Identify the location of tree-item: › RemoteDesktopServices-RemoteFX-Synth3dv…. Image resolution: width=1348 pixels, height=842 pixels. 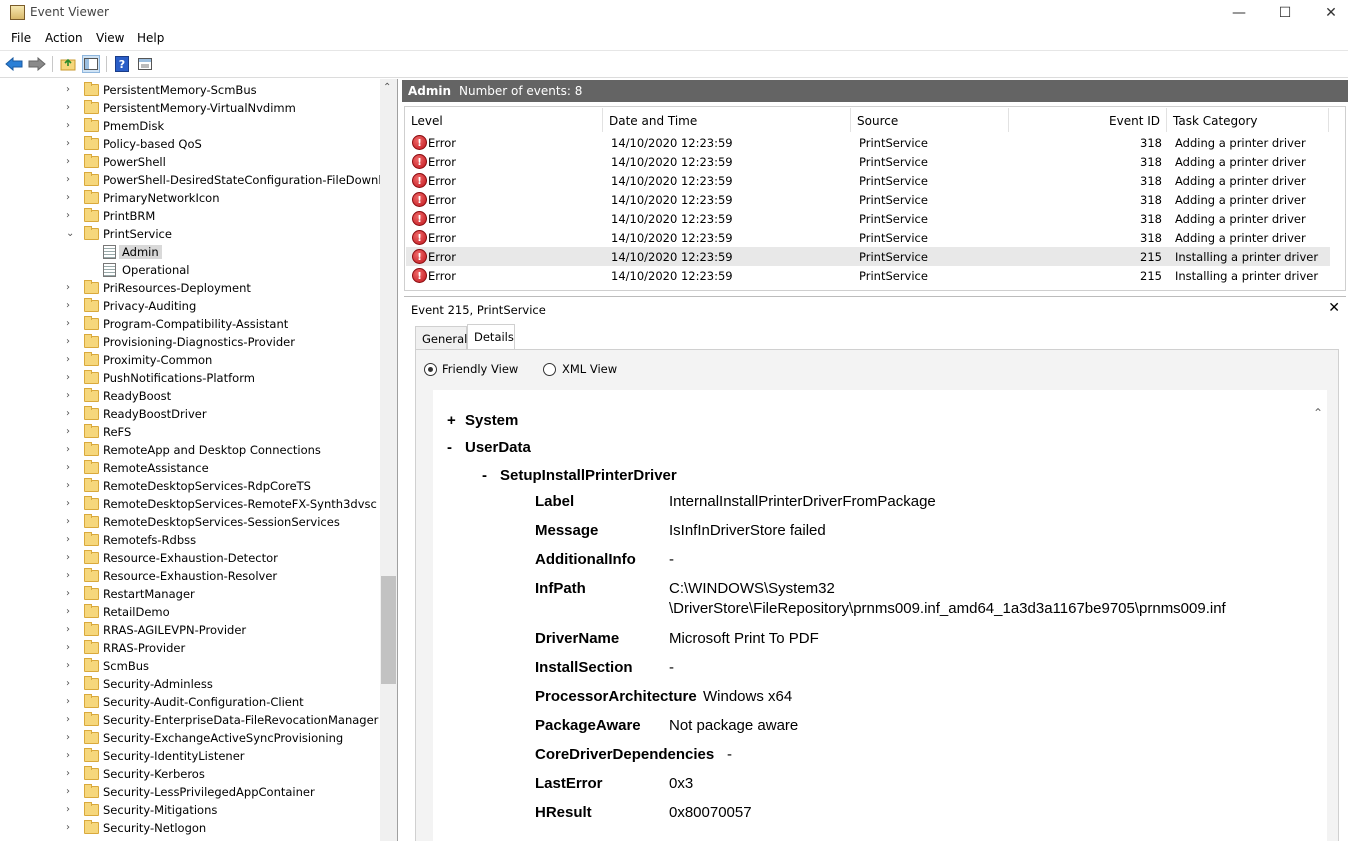
(190, 504).